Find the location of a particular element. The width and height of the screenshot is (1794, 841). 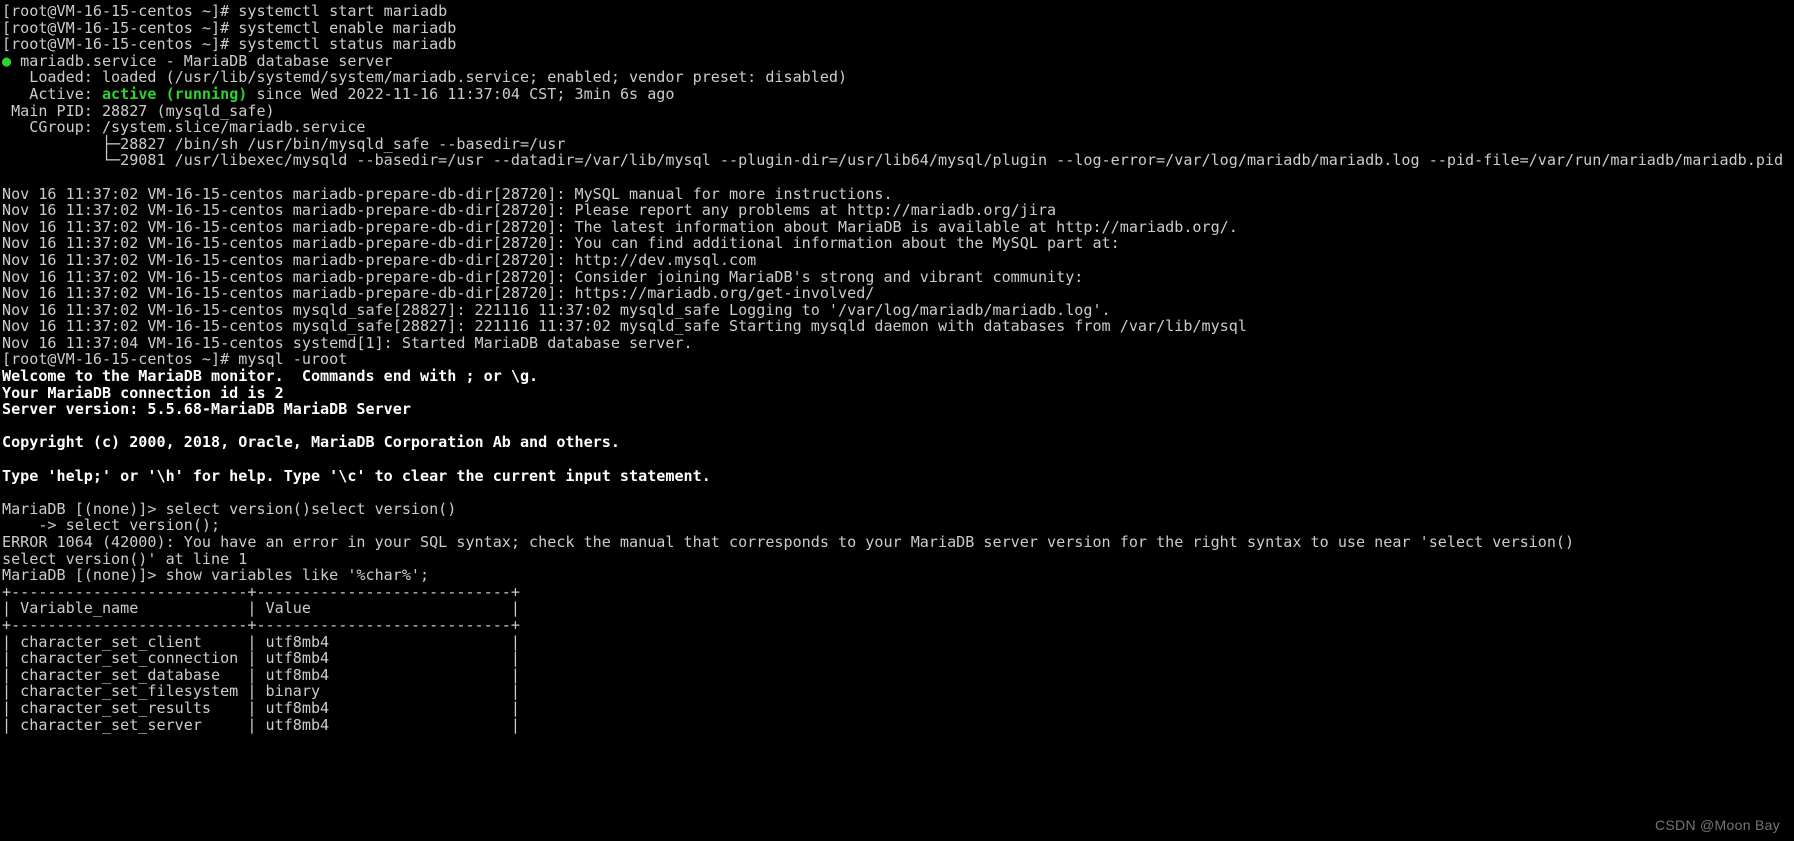

terminal-line: Your MariaDB connection id is 2 is located at coordinates (898, 392).